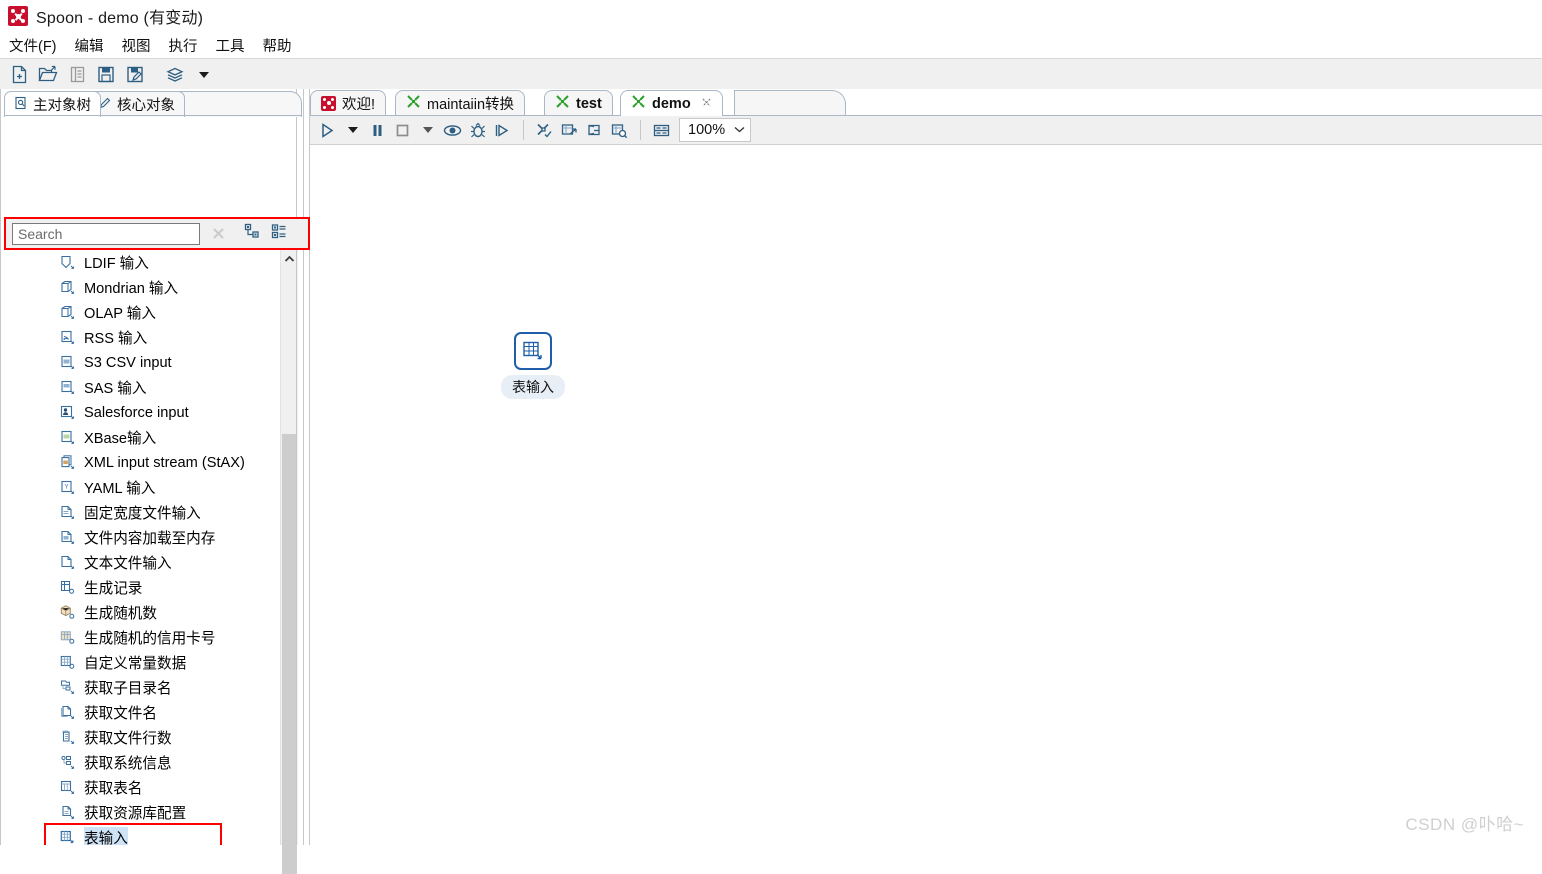  I want to click on tree-item-label: RSS 输入, so click(116, 339).